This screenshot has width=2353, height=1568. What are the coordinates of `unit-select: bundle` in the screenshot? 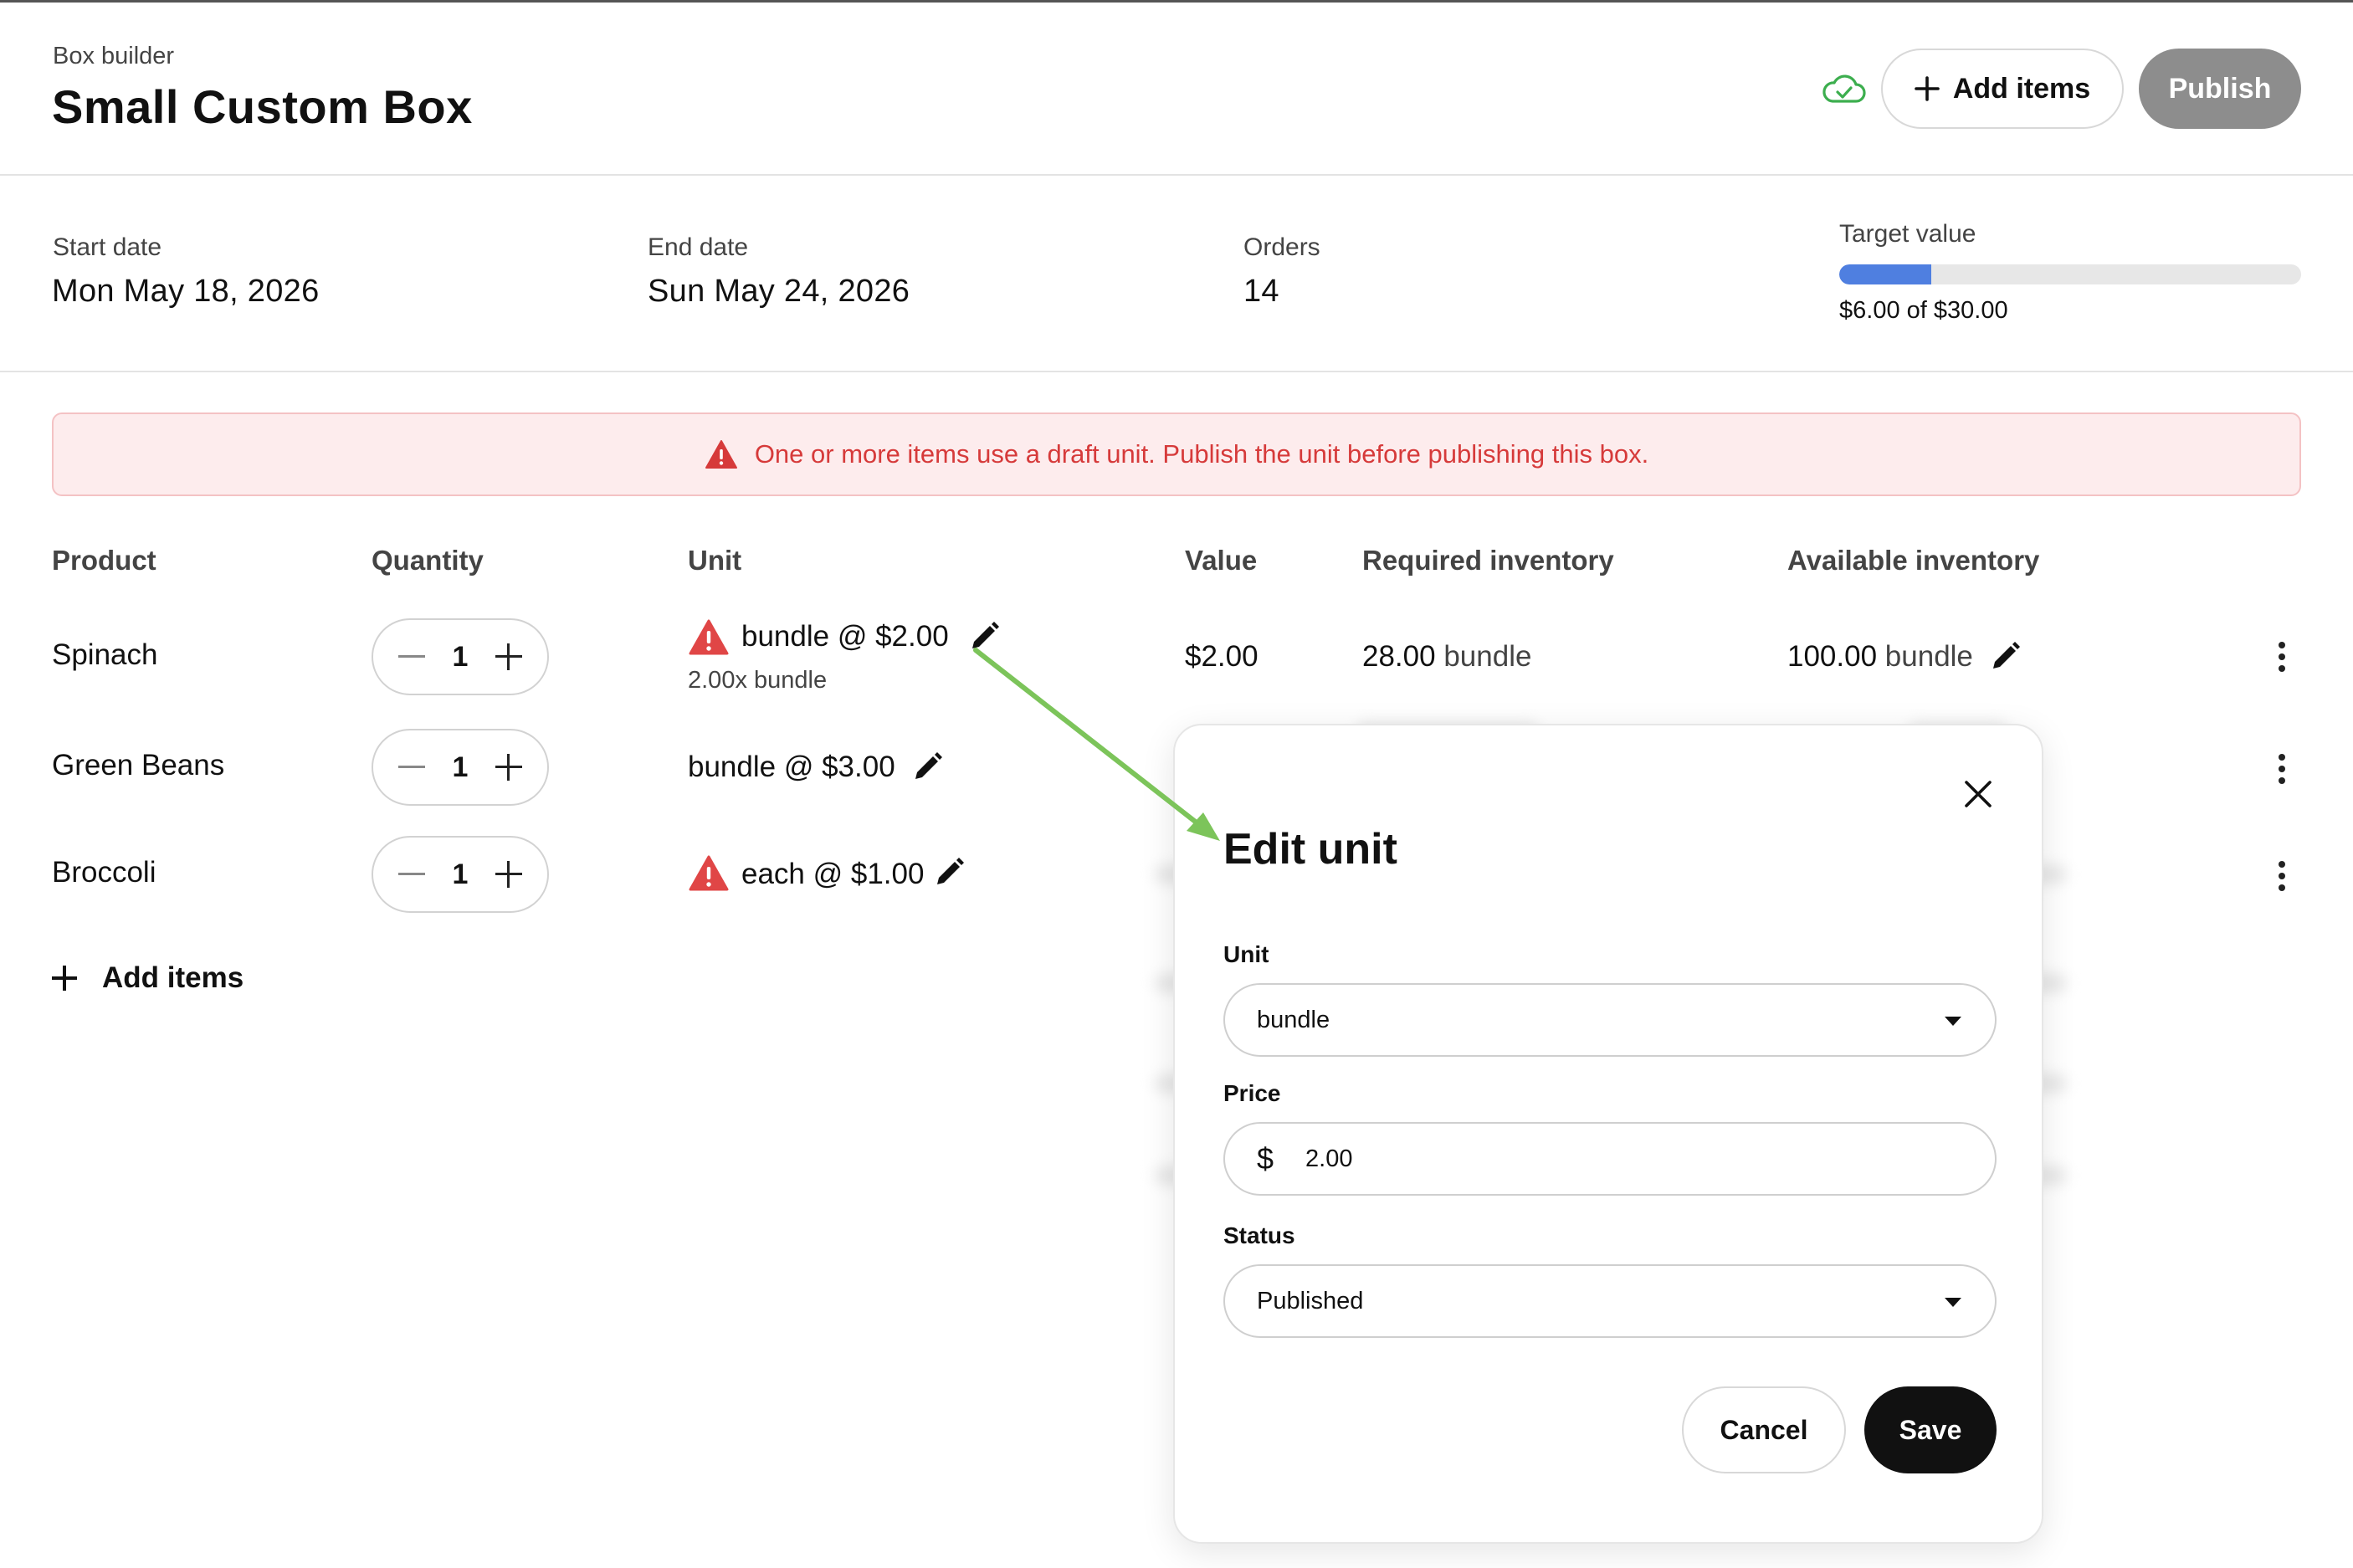 It's located at (1610, 1020).